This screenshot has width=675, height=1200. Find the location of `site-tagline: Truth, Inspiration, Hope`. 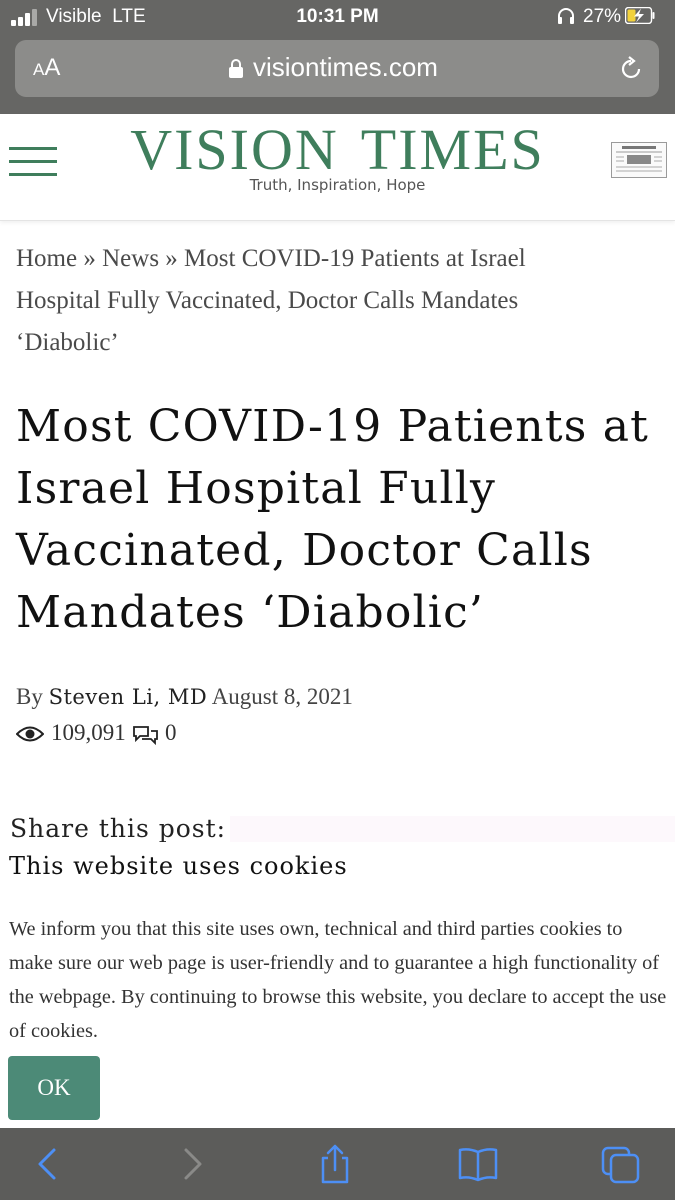

site-tagline: Truth, Inspiration, Hope is located at coordinates (337, 185).